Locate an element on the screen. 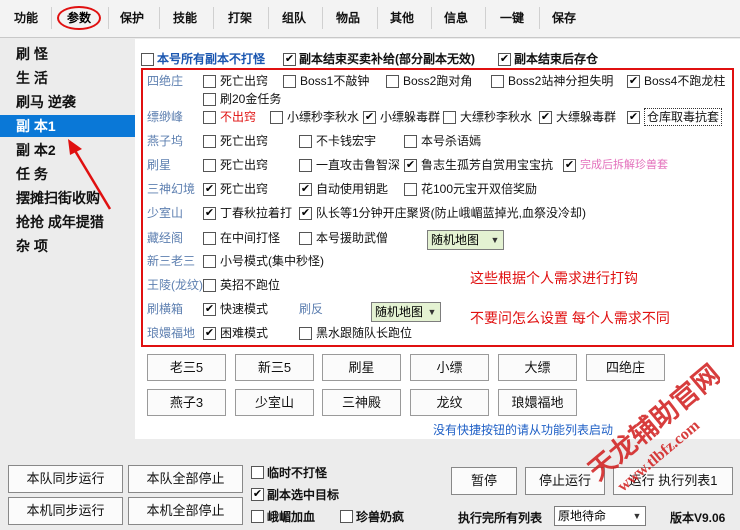 The image size is (740, 530). option-label: 一直攻击鲁智深 is located at coordinates (358, 165).